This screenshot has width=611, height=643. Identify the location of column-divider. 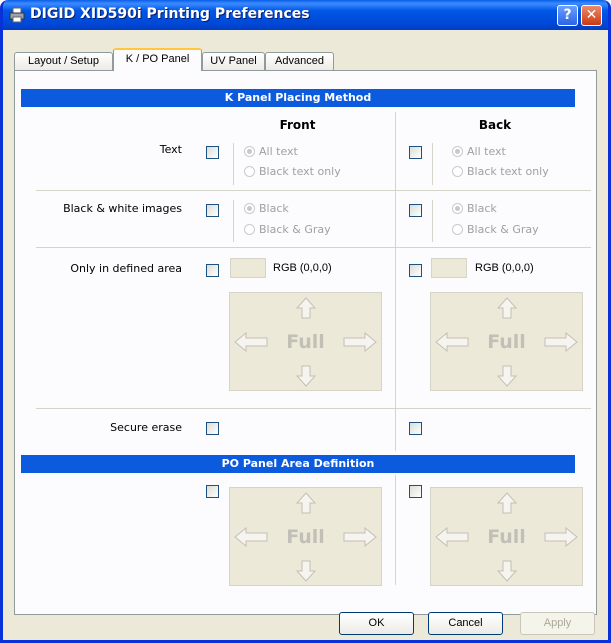
(395, 281).